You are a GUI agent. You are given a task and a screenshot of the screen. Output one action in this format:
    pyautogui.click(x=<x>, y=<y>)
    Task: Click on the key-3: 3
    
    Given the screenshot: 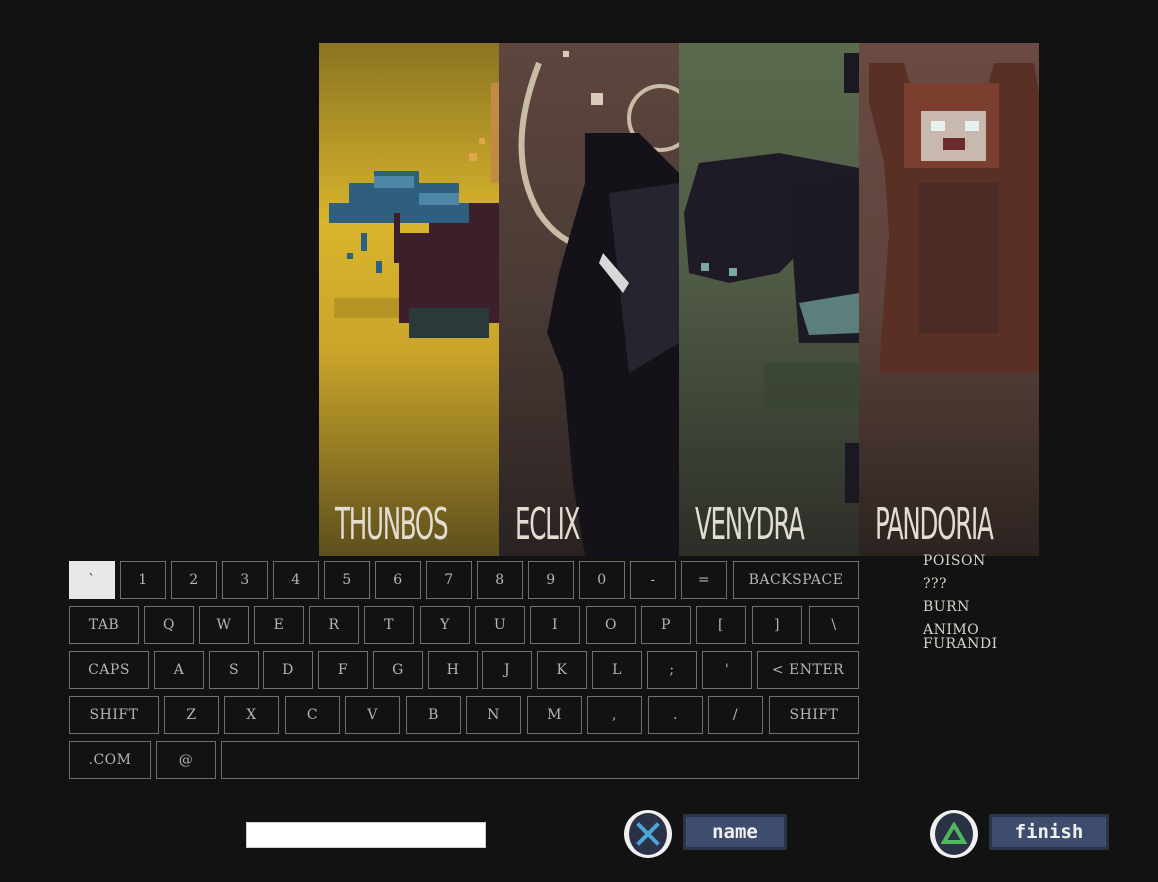 What is the action you would take?
    pyautogui.click(x=245, y=580)
    